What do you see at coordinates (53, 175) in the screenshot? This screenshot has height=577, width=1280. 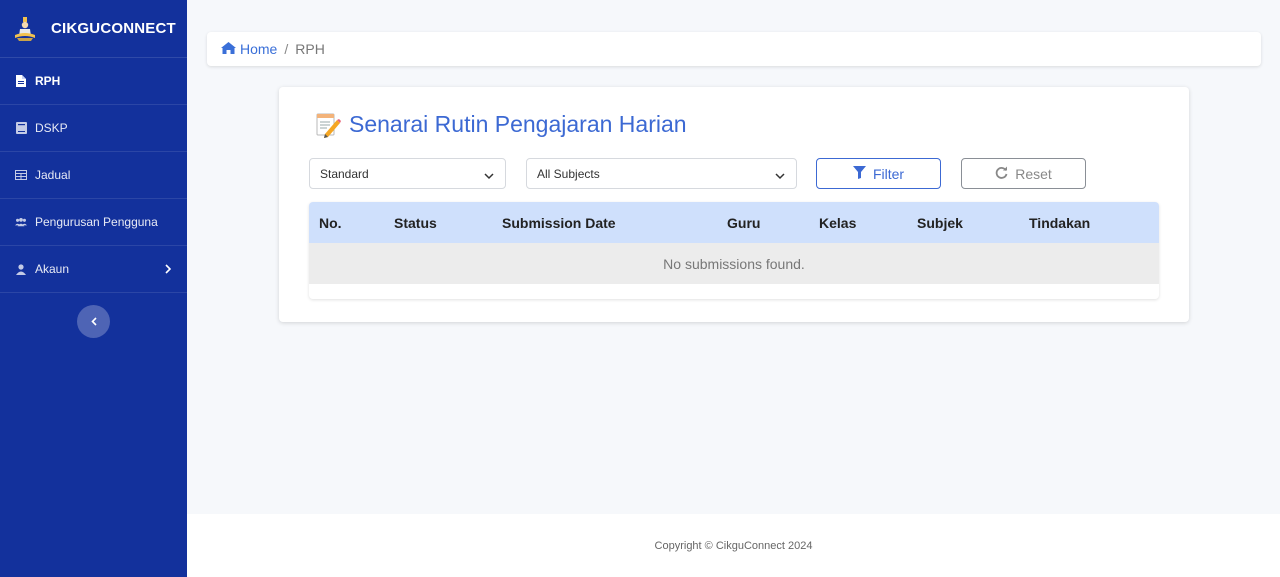 I see `sidebar-item-label: Jadual` at bounding box center [53, 175].